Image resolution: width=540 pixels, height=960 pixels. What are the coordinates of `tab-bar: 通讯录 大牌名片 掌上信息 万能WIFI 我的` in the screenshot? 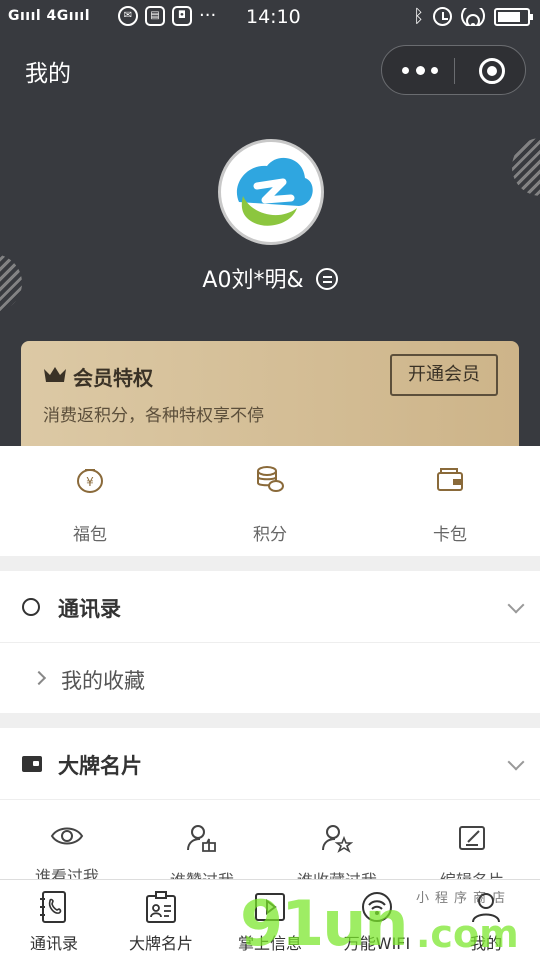 It's located at (270, 919).